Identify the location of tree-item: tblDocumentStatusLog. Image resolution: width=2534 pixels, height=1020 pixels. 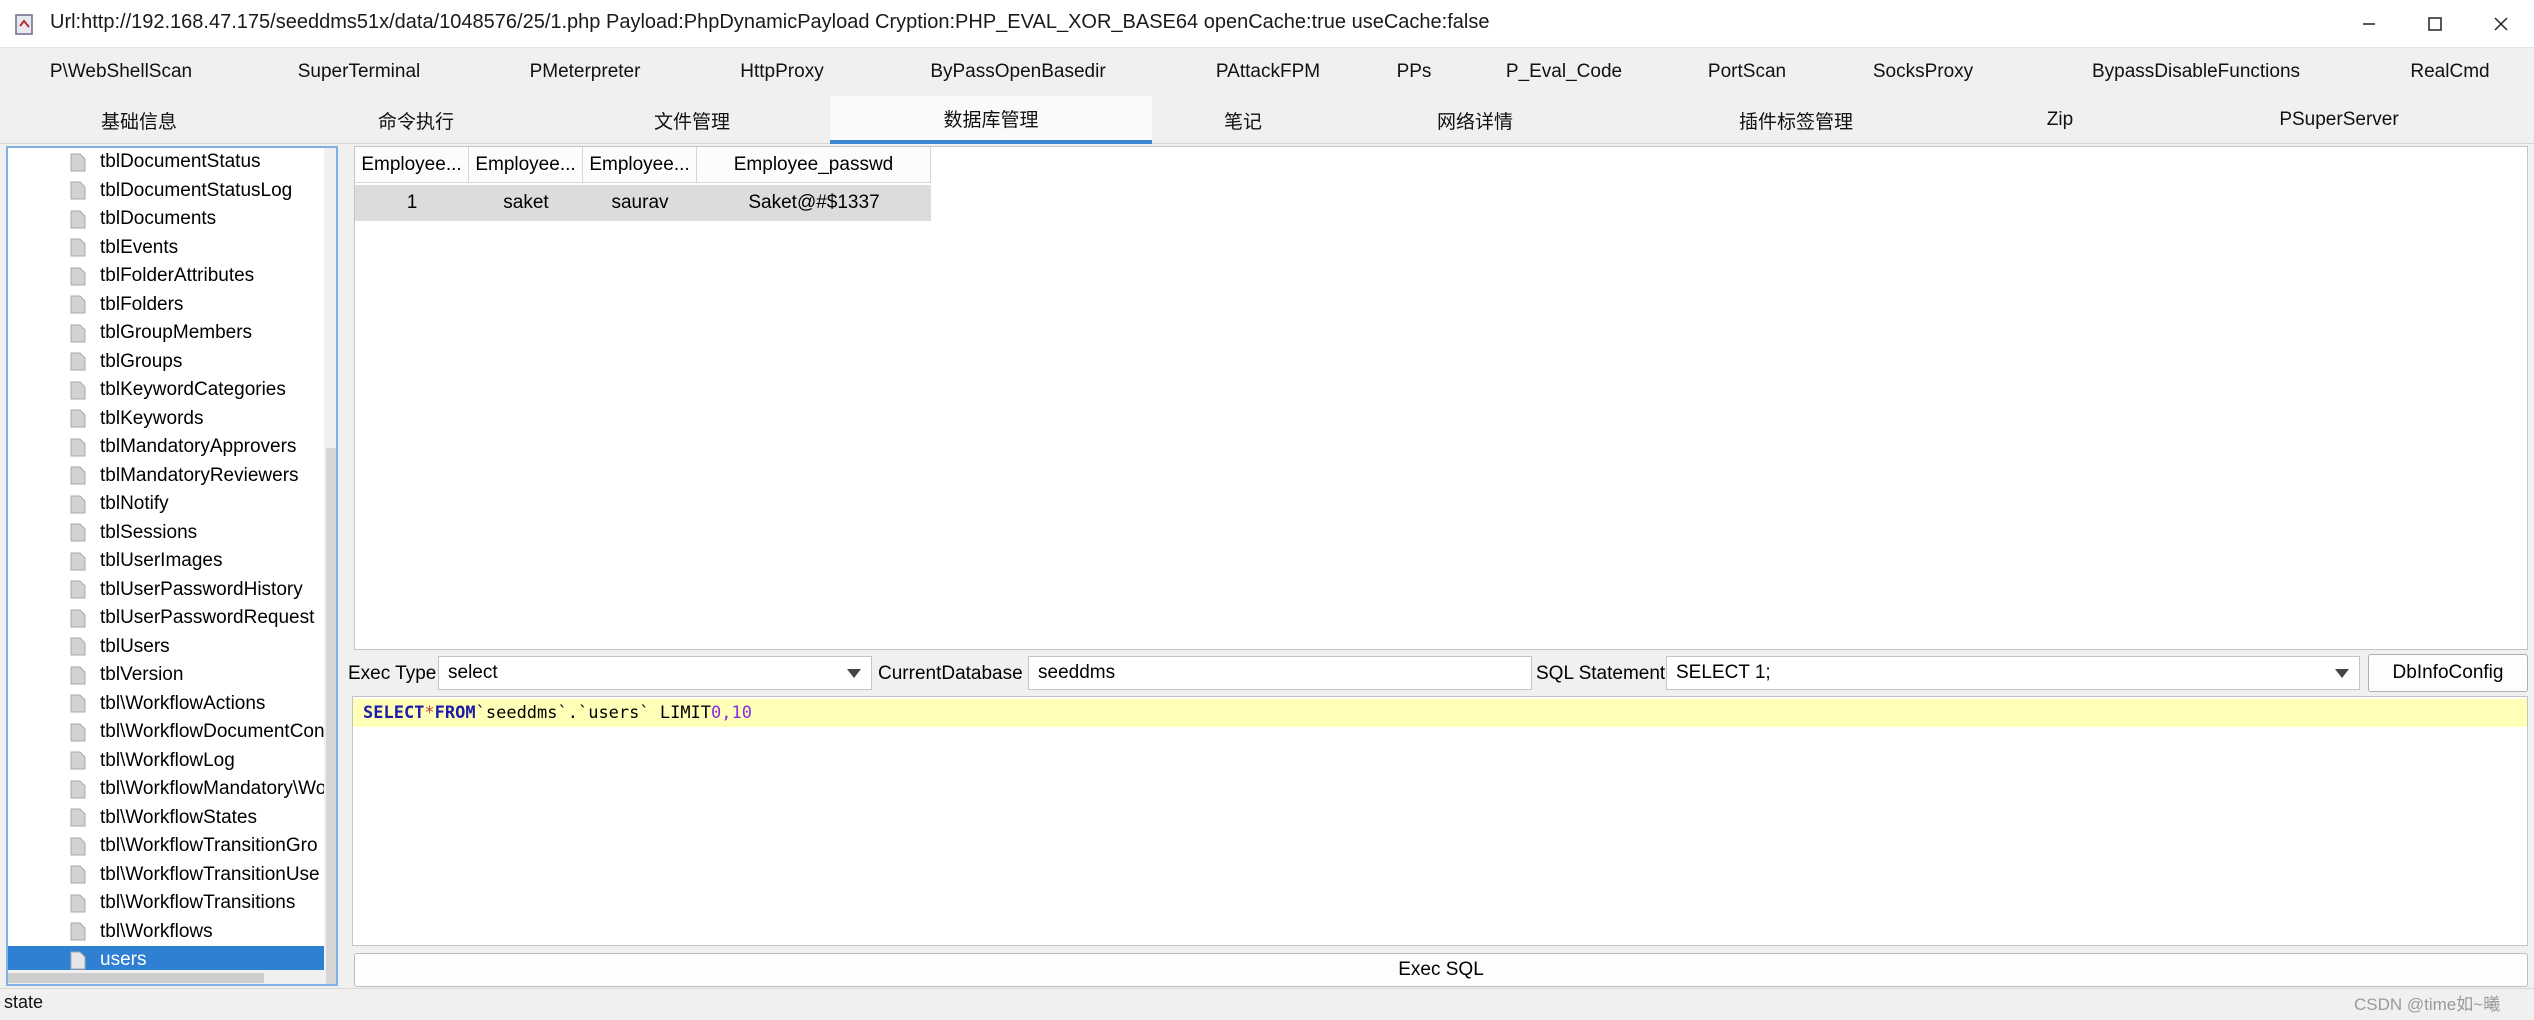
(166, 191).